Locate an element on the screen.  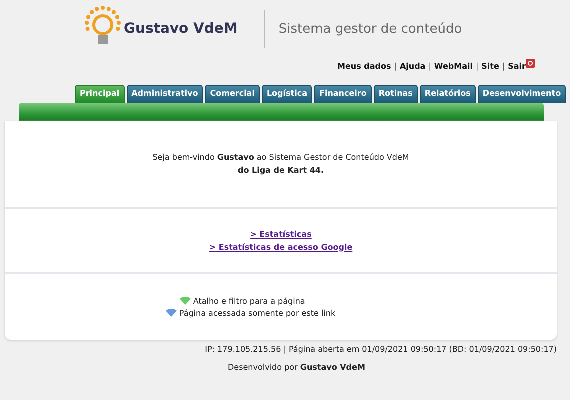
stats-link: > Estatísticas de acesso Google is located at coordinates (281, 247).